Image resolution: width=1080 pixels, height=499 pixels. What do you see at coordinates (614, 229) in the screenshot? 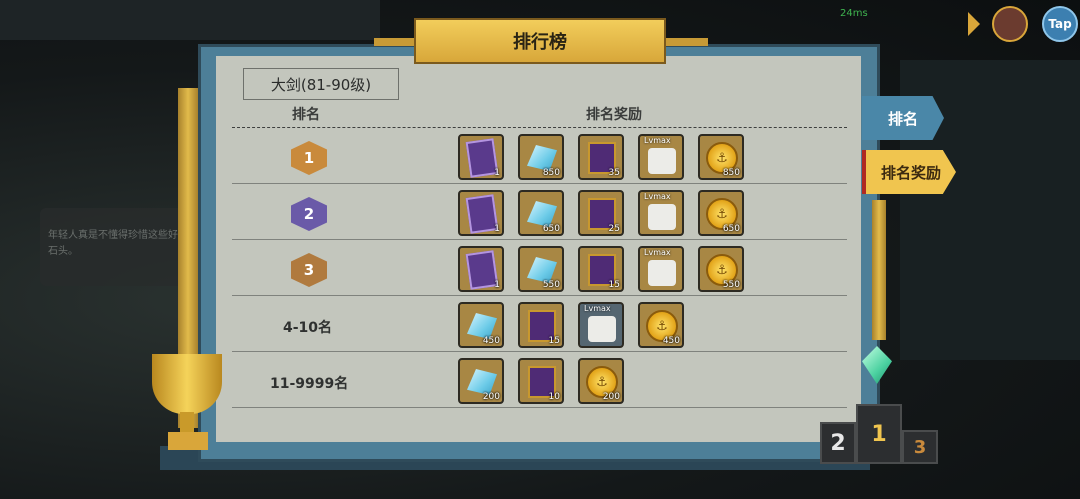
I see `item-count: 25` at bounding box center [614, 229].